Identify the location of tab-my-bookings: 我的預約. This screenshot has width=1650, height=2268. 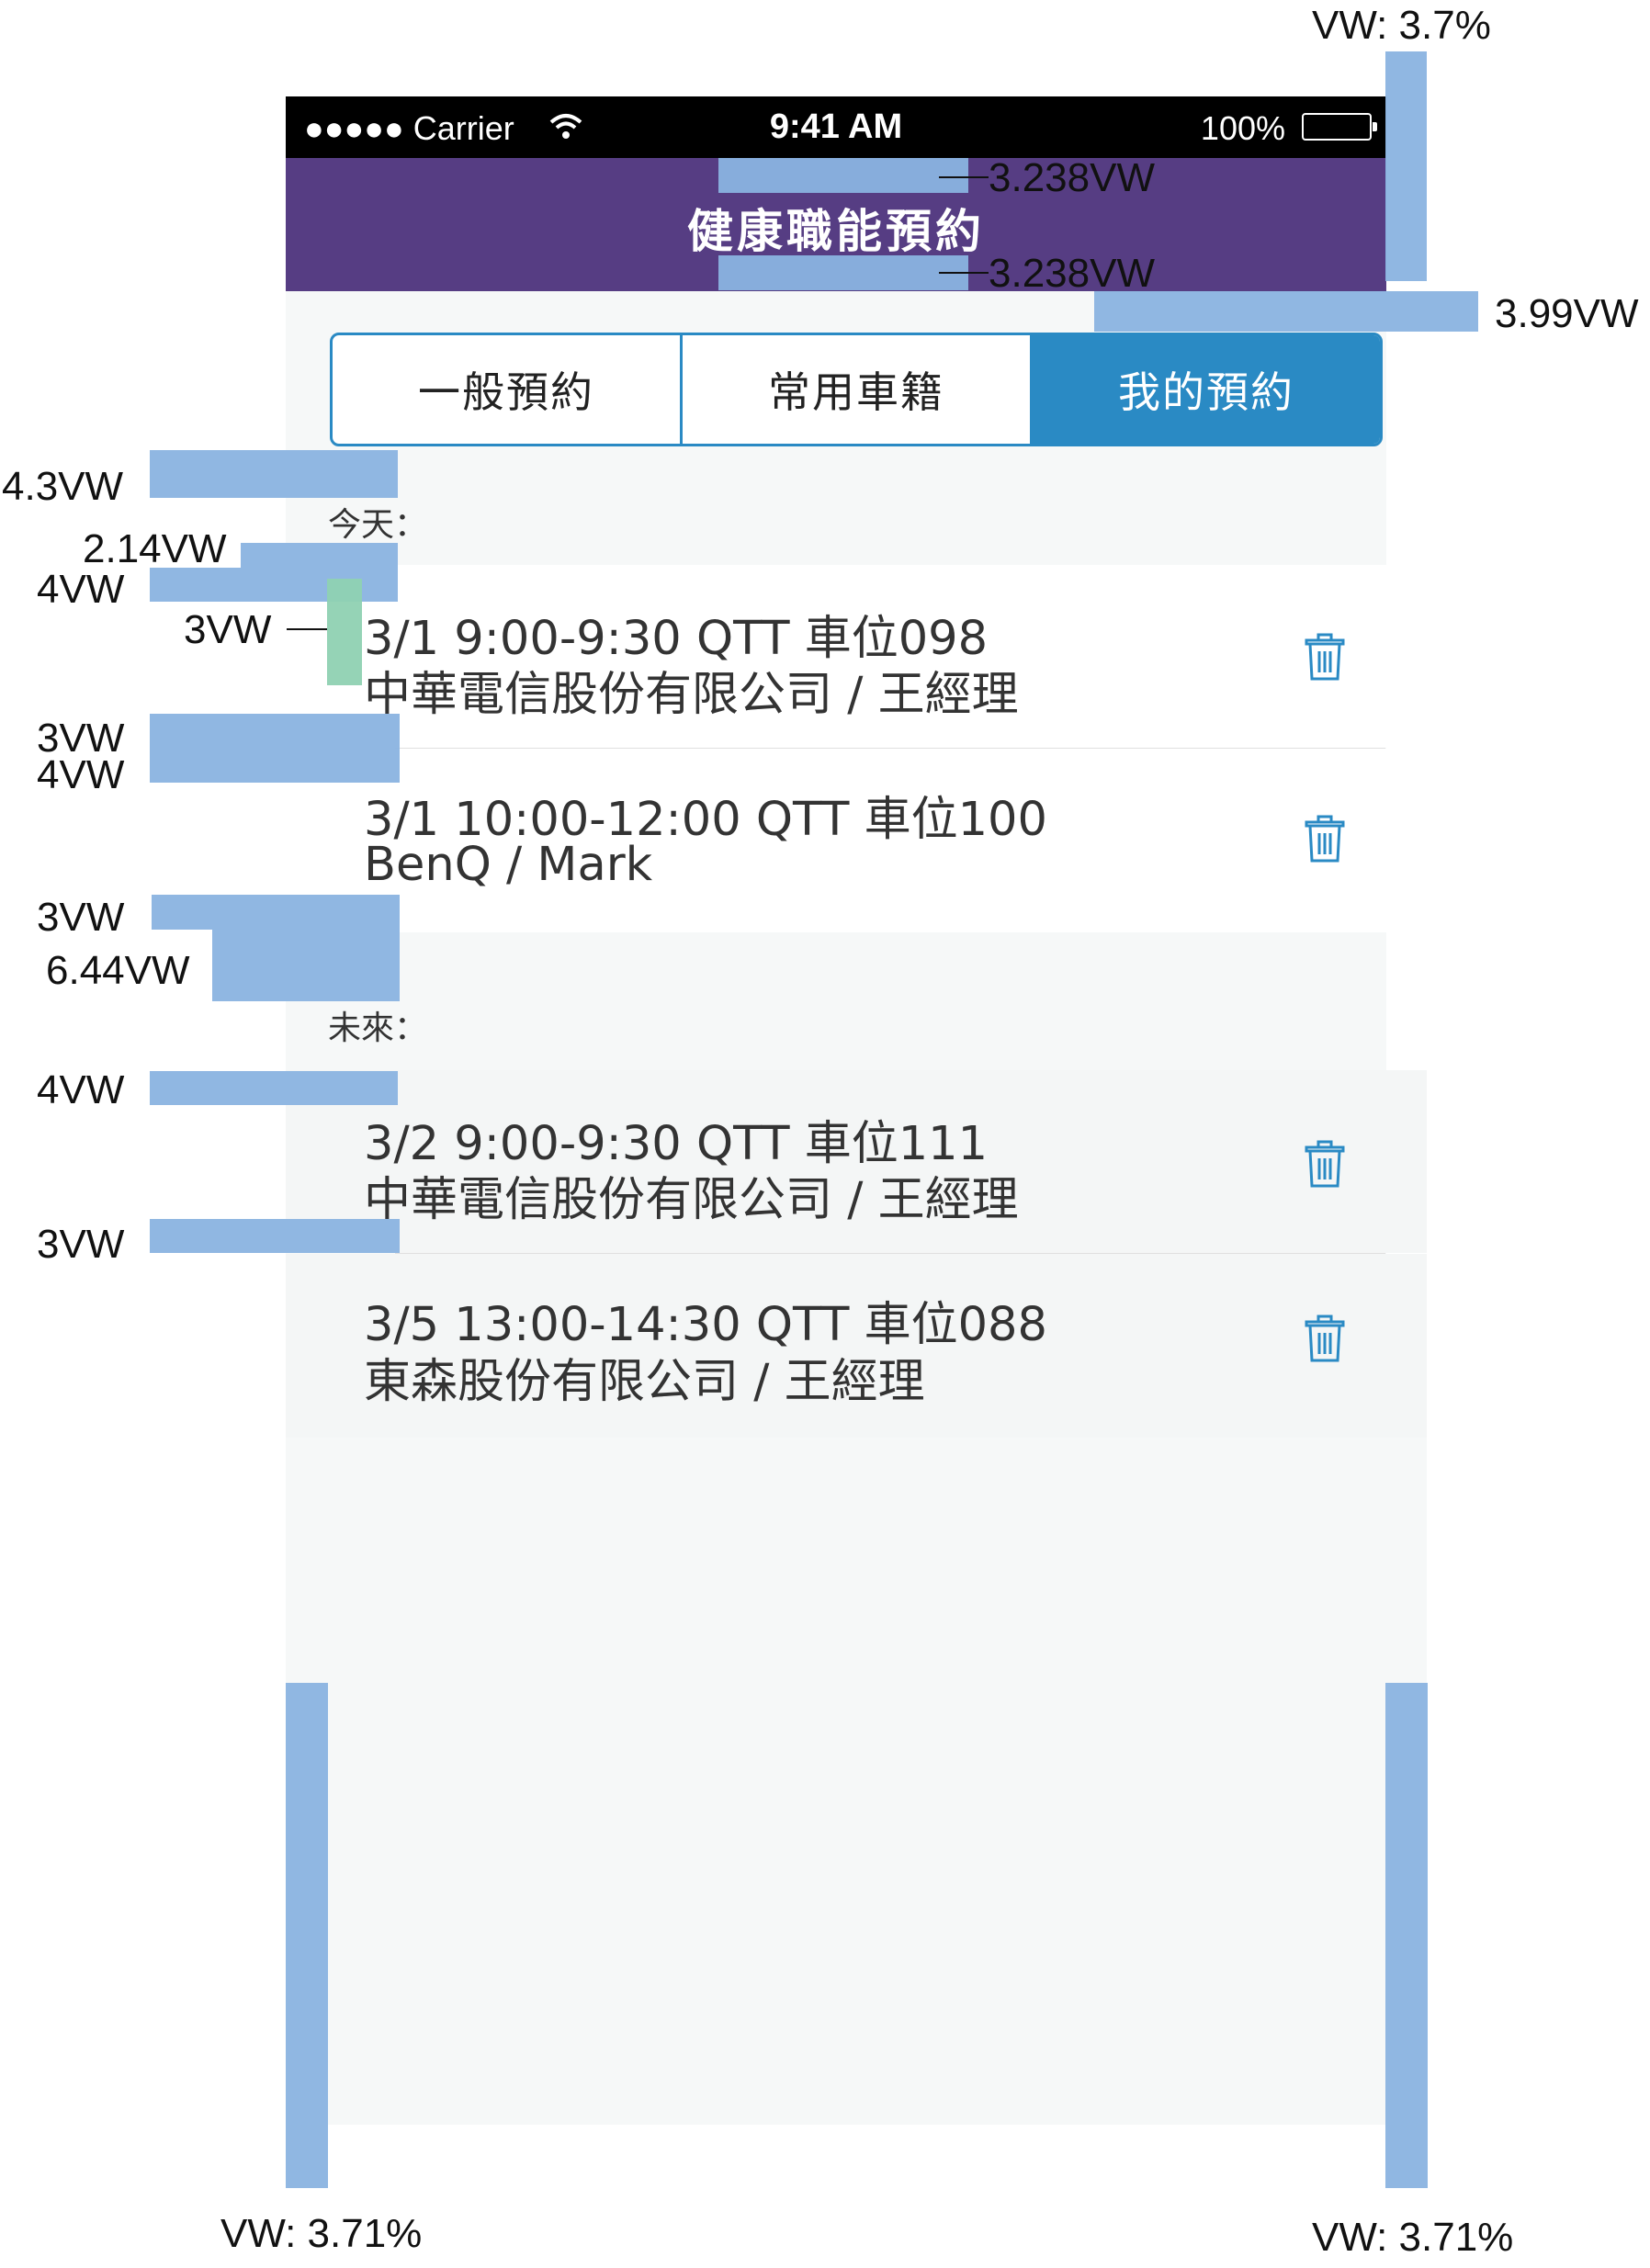
(1206, 389).